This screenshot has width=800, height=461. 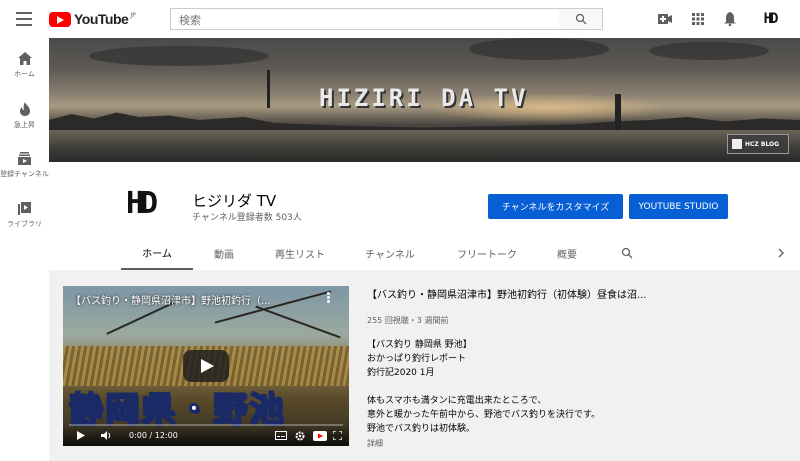 I want to click on tabs-scroll-right-icon, so click(x=781, y=253).